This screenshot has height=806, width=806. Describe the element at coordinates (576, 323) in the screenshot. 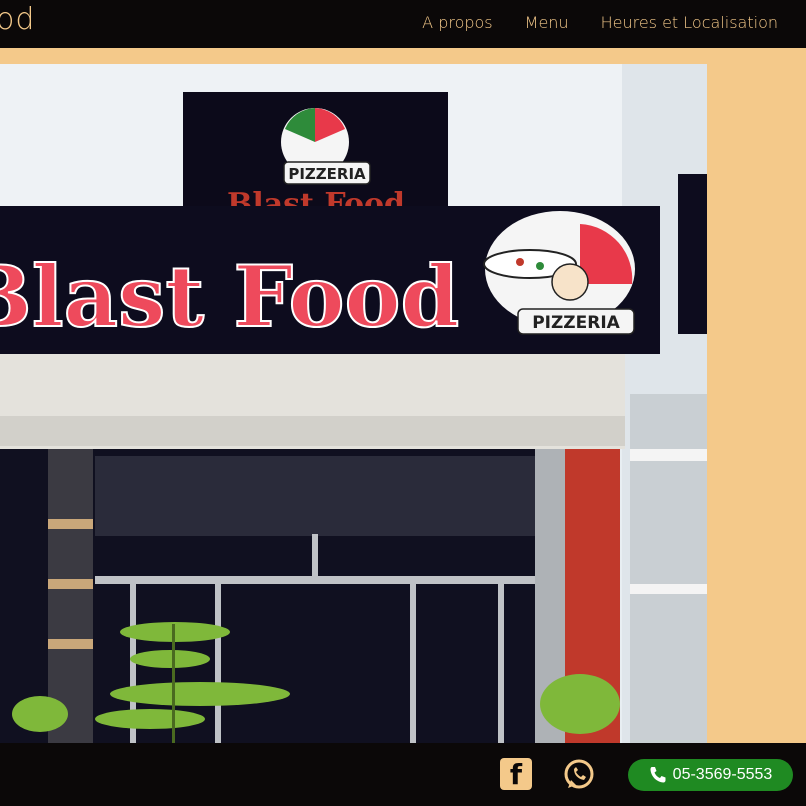

I see `main-sign-pizzeria: PIZZERIA` at that location.